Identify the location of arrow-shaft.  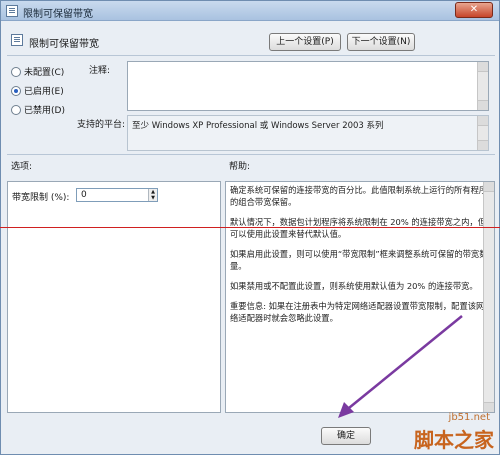
(403, 364).